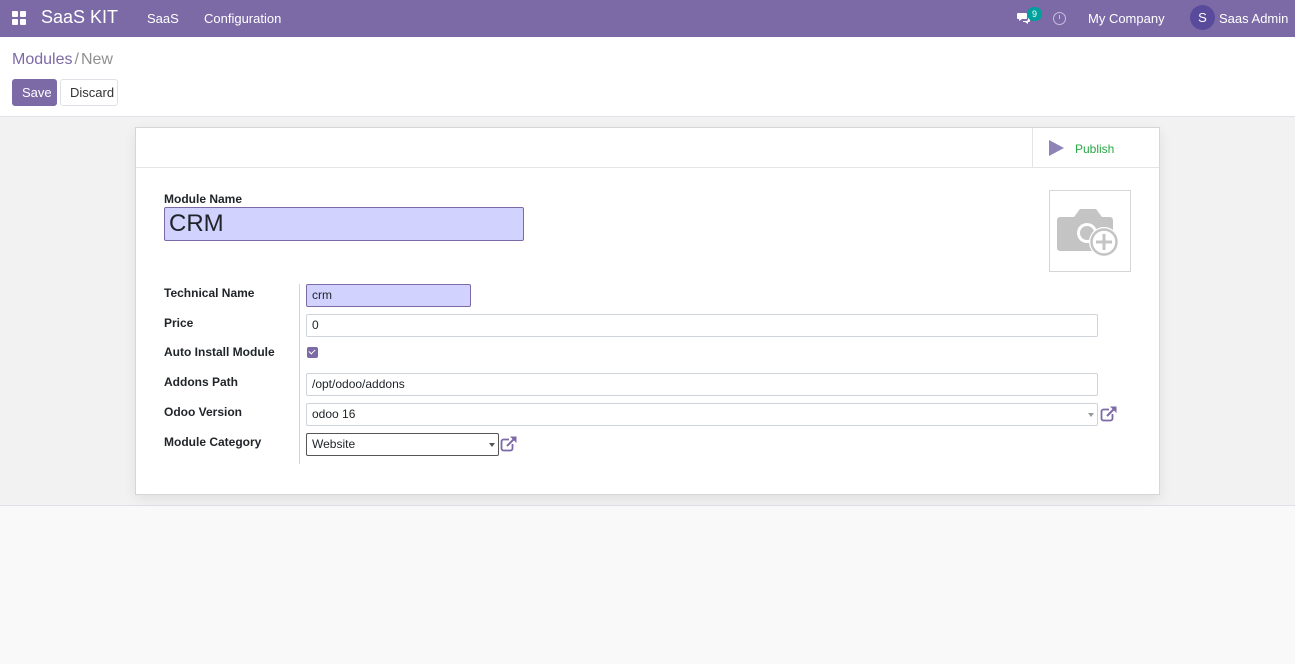 The height and width of the screenshot is (664, 1295). What do you see at coordinates (1126, 18) in the screenshot?
I see `company-switcher: My Company` at bounding box center [1126, 18].